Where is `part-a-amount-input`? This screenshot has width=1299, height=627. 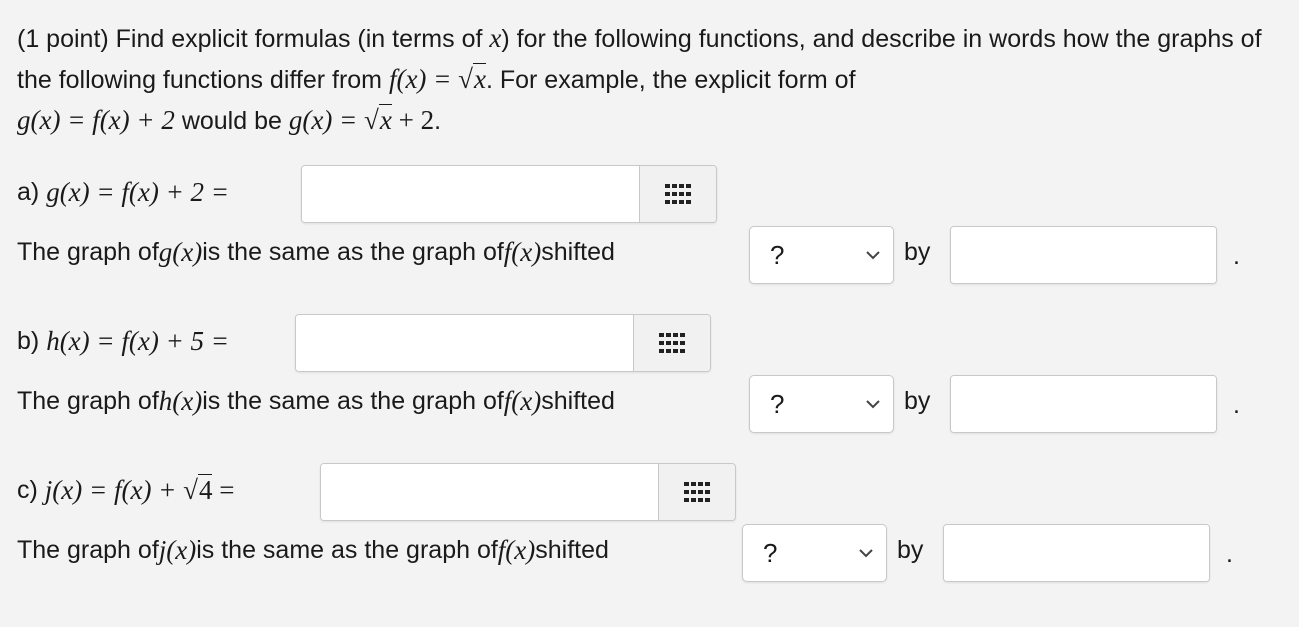
part-a-amount-input is located at coordinates (1083, 255).